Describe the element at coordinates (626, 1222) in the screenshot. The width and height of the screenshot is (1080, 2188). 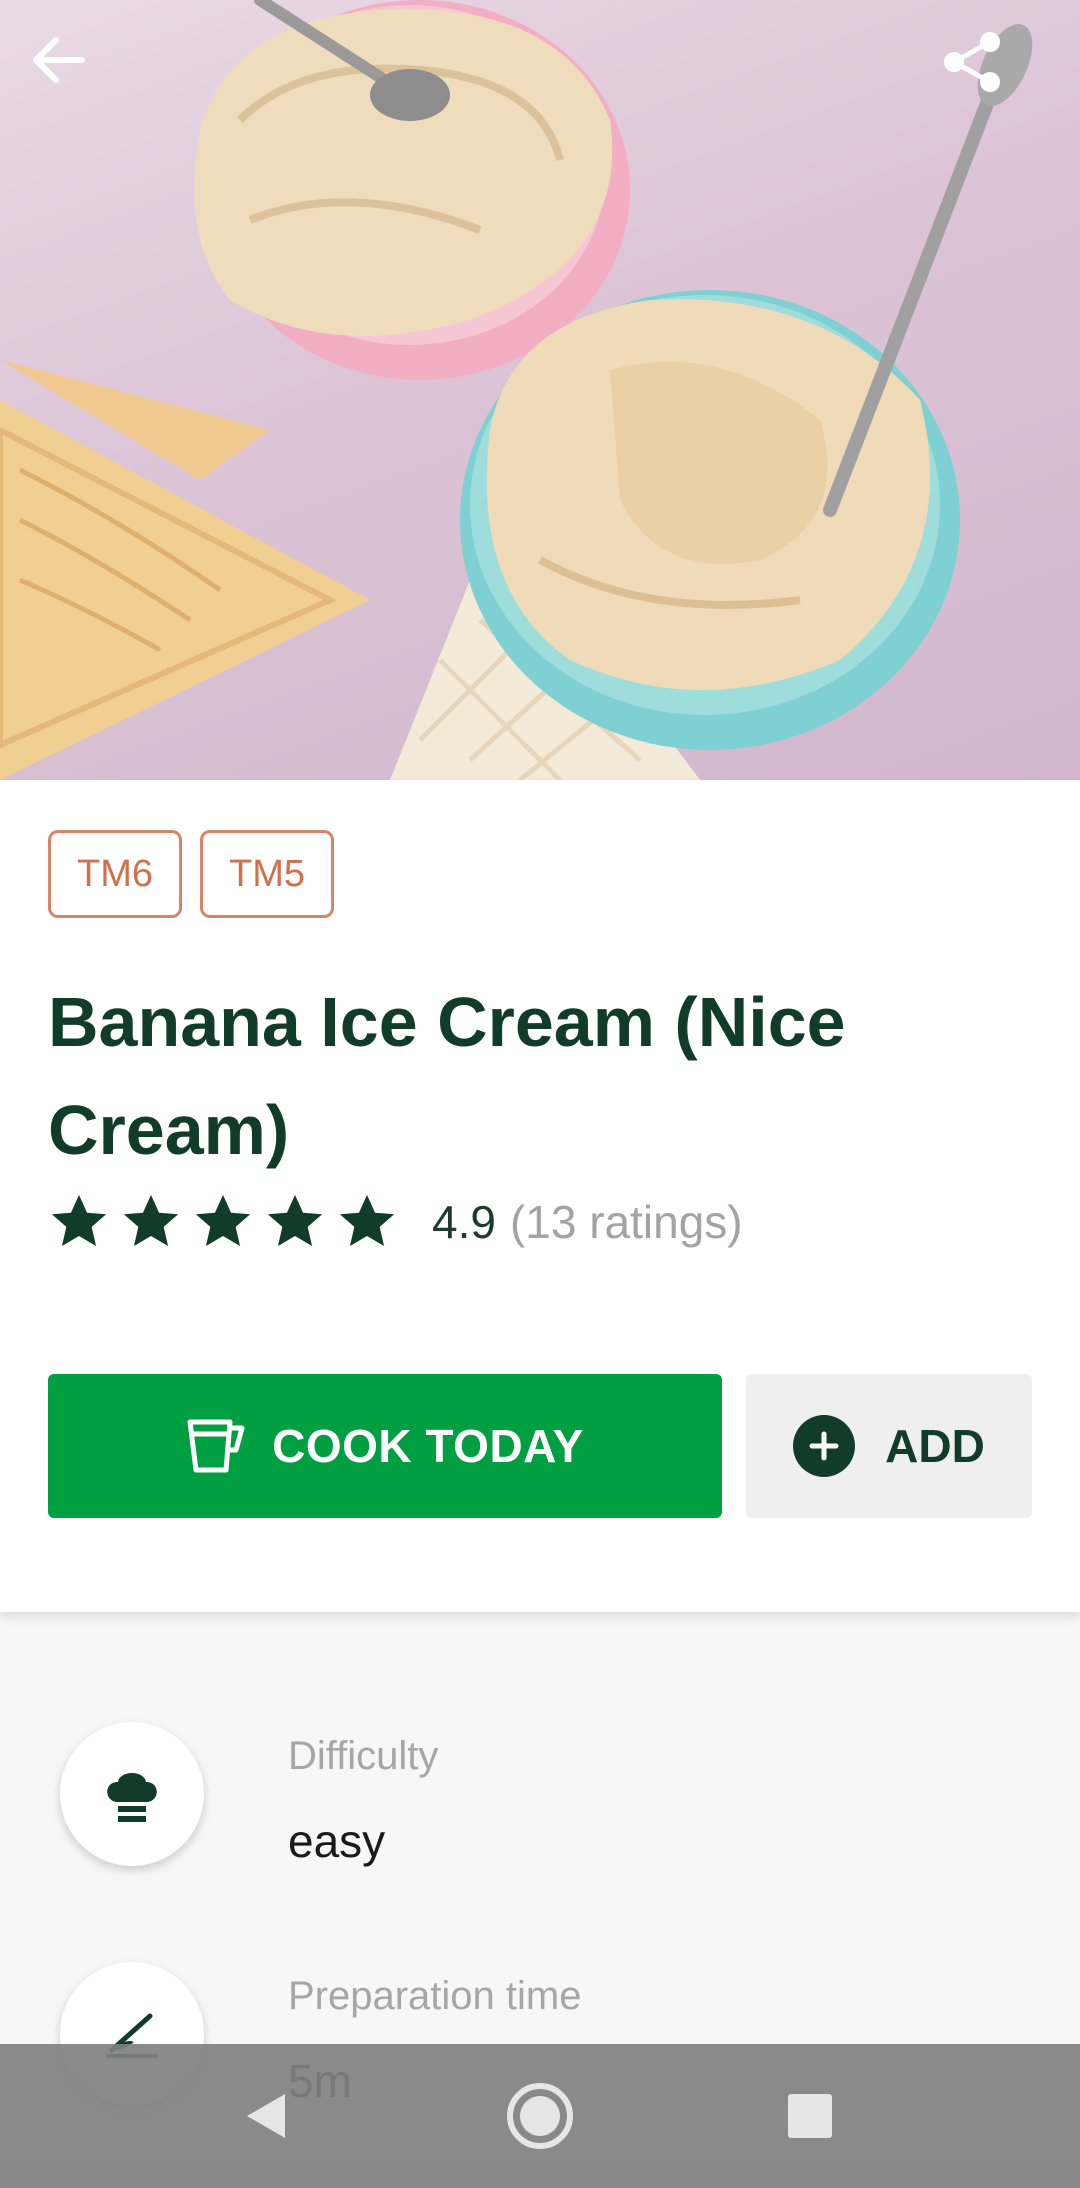
I see `rating-count: (13 ratings)` at that location.